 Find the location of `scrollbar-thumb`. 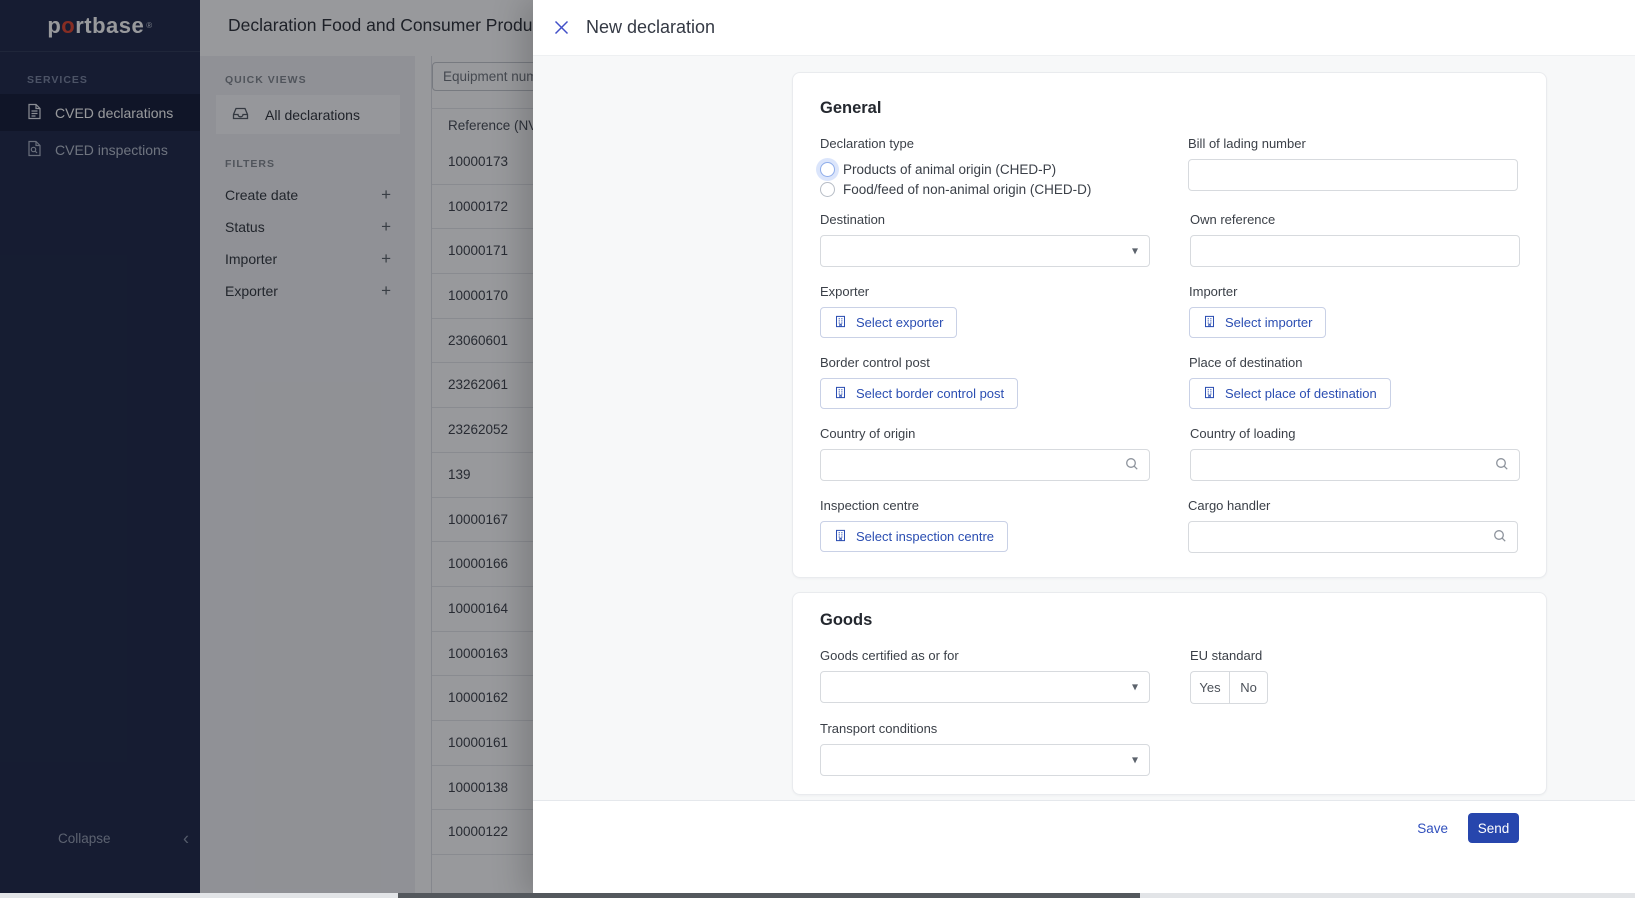

scrollbar-thumb is located at coordinates (769, 895).